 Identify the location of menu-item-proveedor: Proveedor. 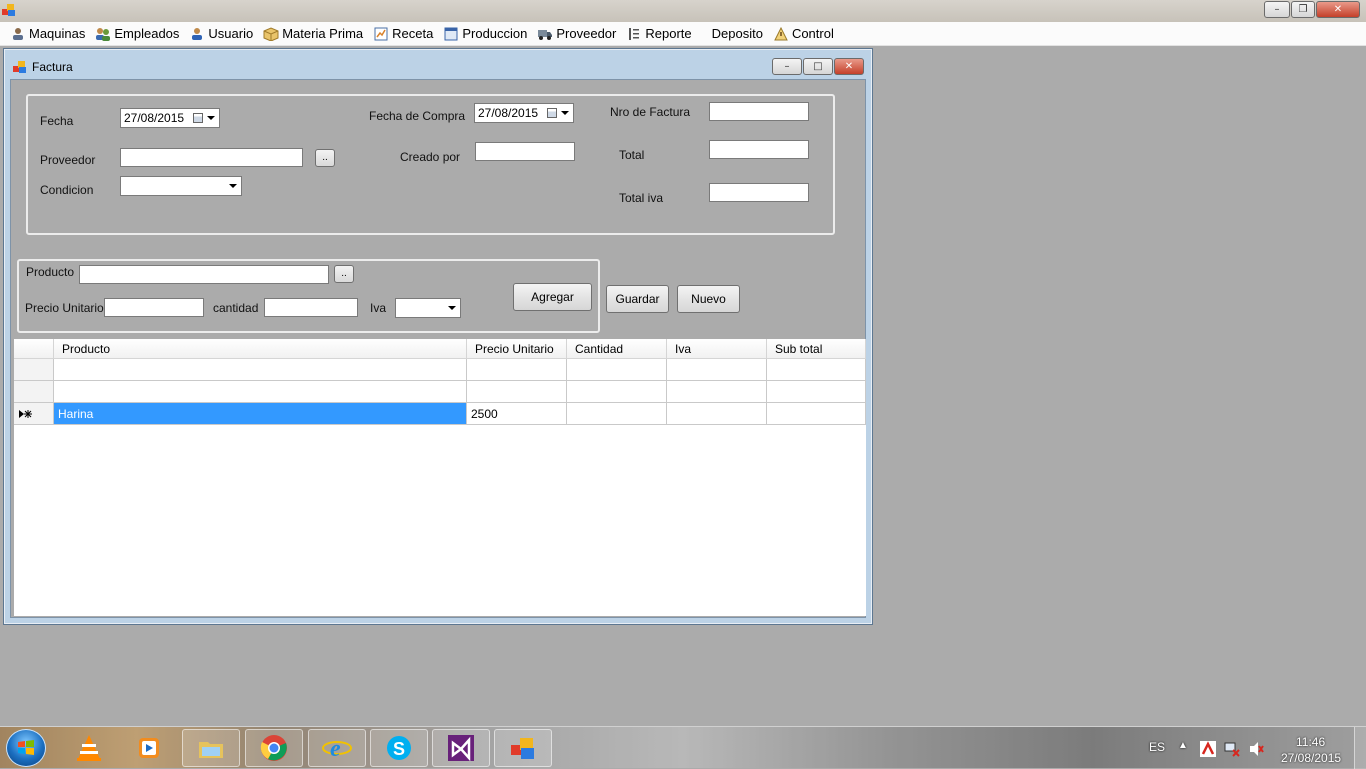
(579, 34).